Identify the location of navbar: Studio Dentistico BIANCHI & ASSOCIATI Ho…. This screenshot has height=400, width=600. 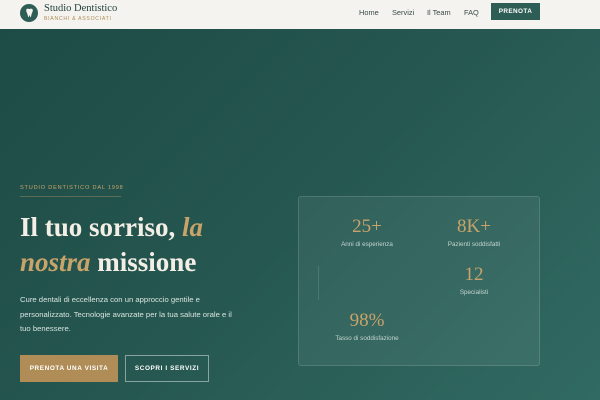
(300, 14).